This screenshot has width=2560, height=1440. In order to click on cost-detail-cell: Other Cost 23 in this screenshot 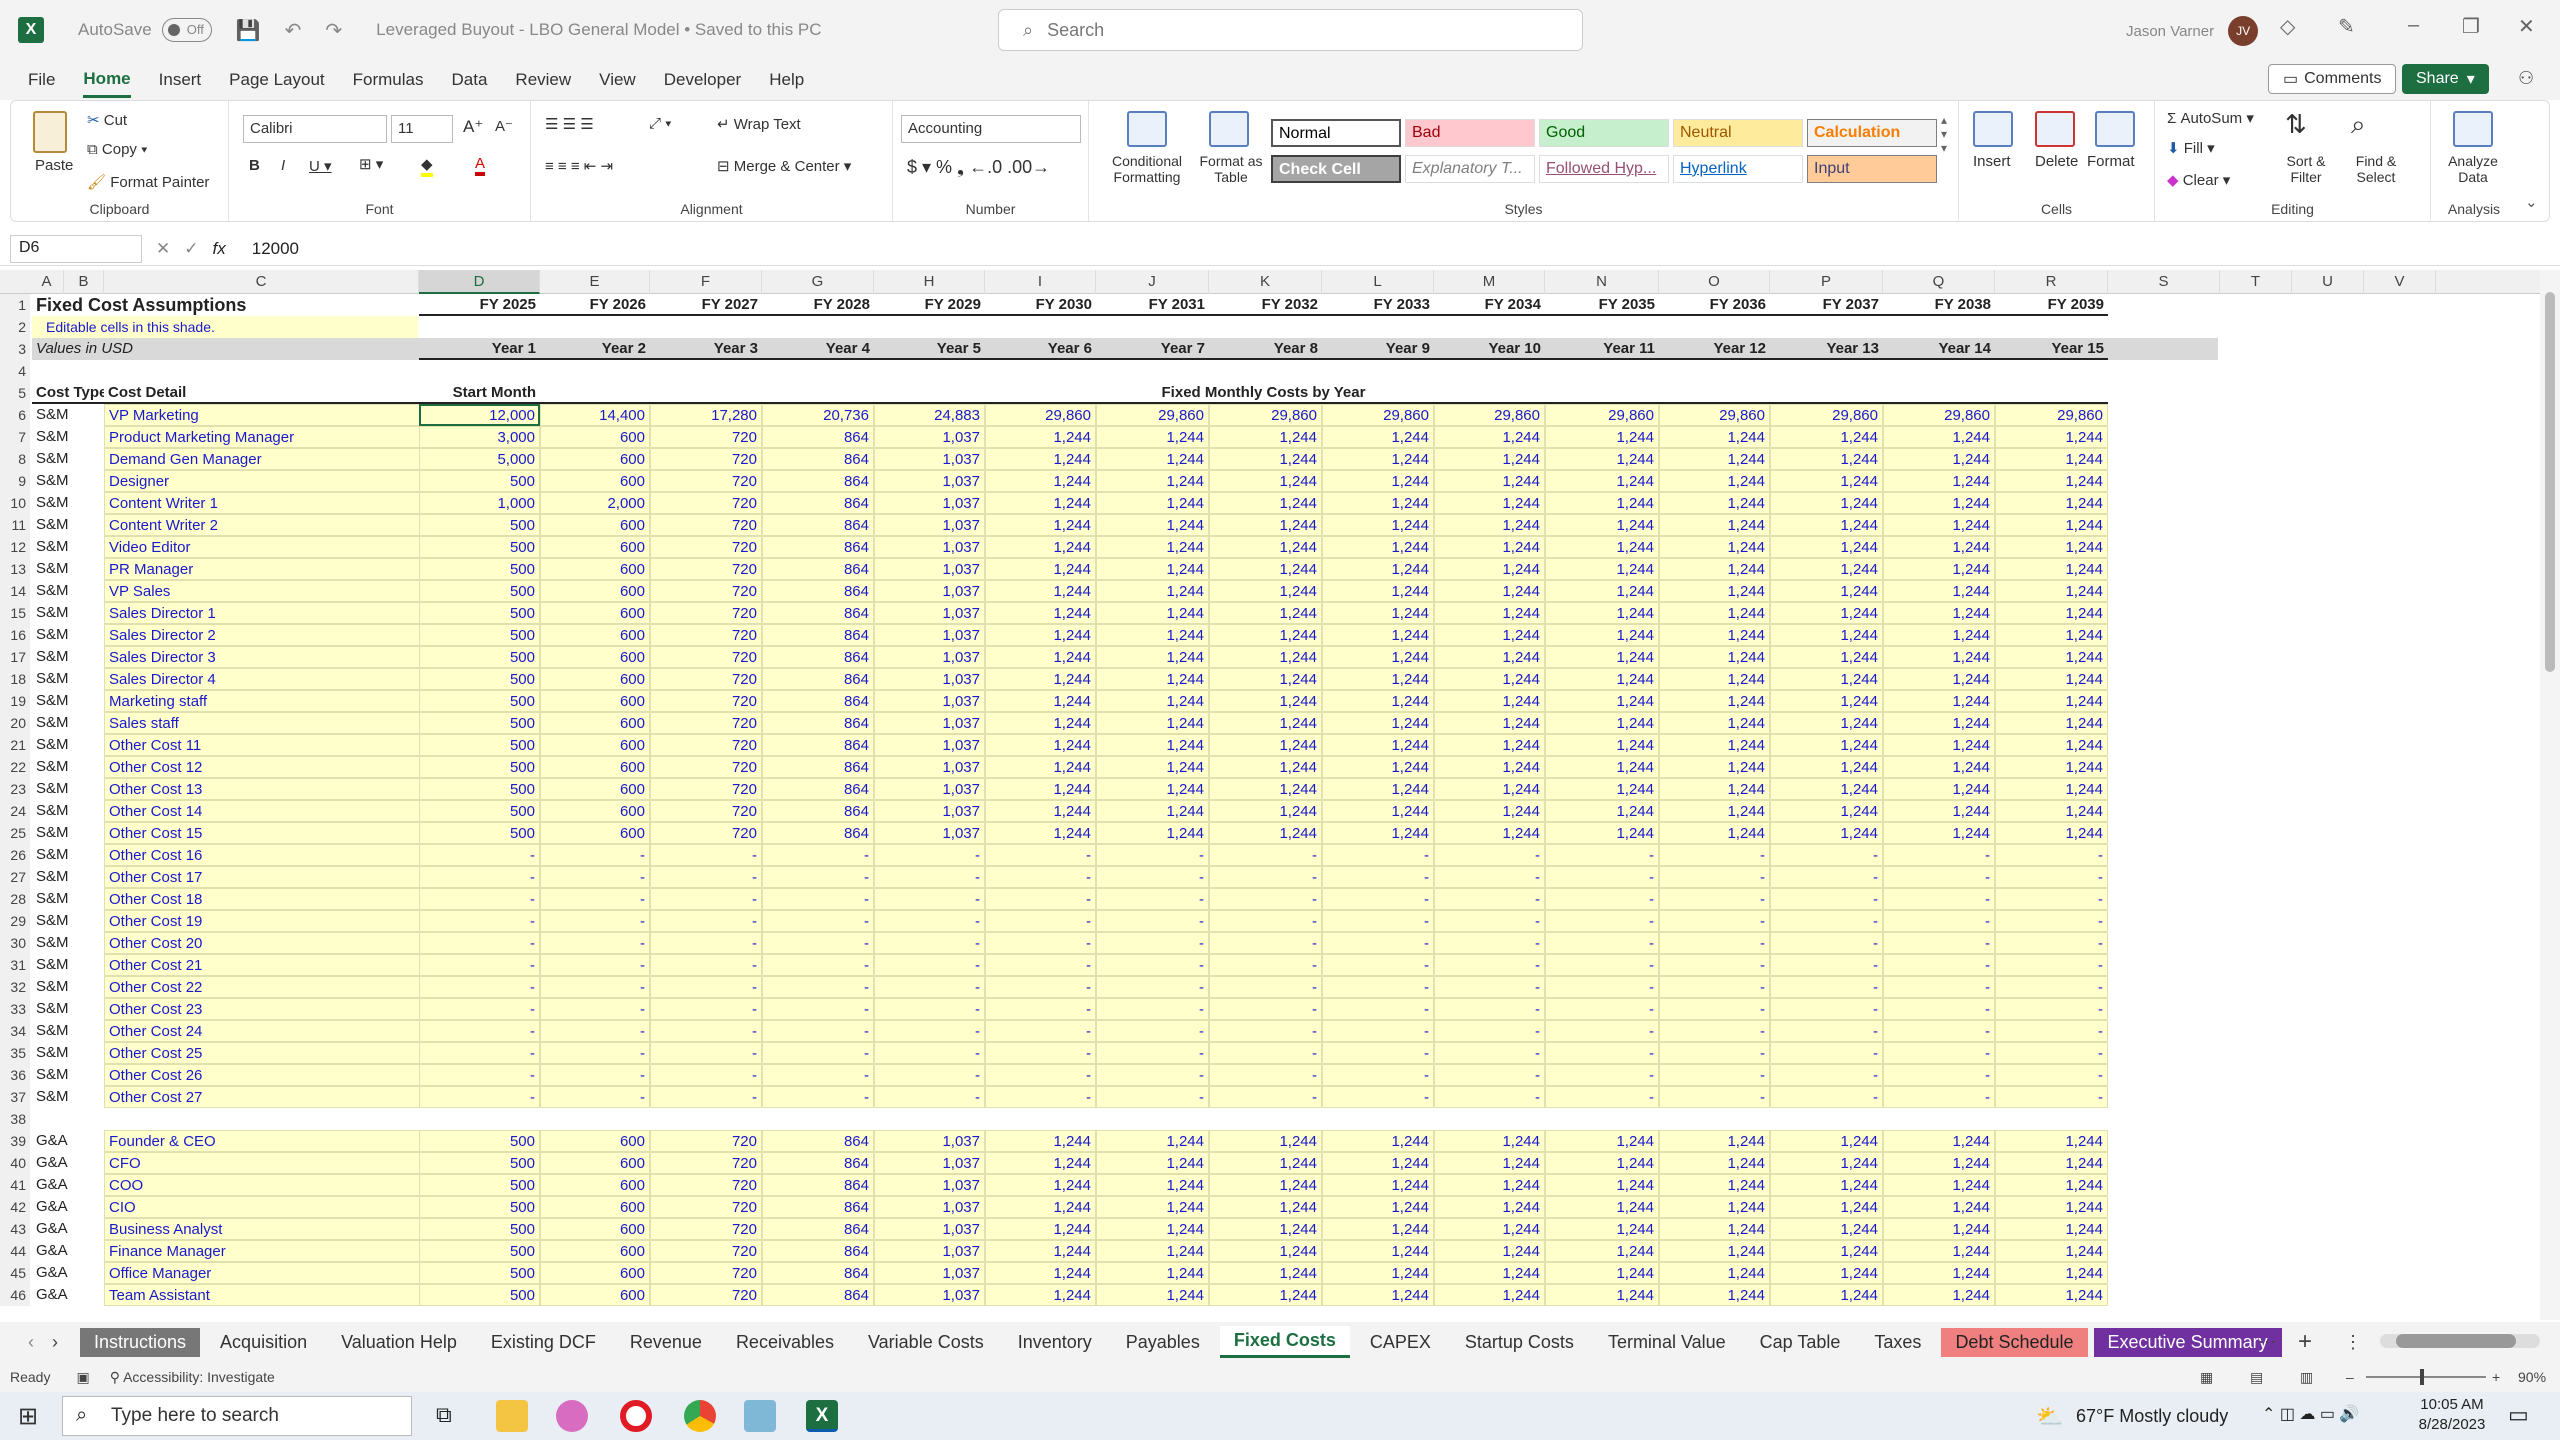, I will do `click(262, 1009)`.